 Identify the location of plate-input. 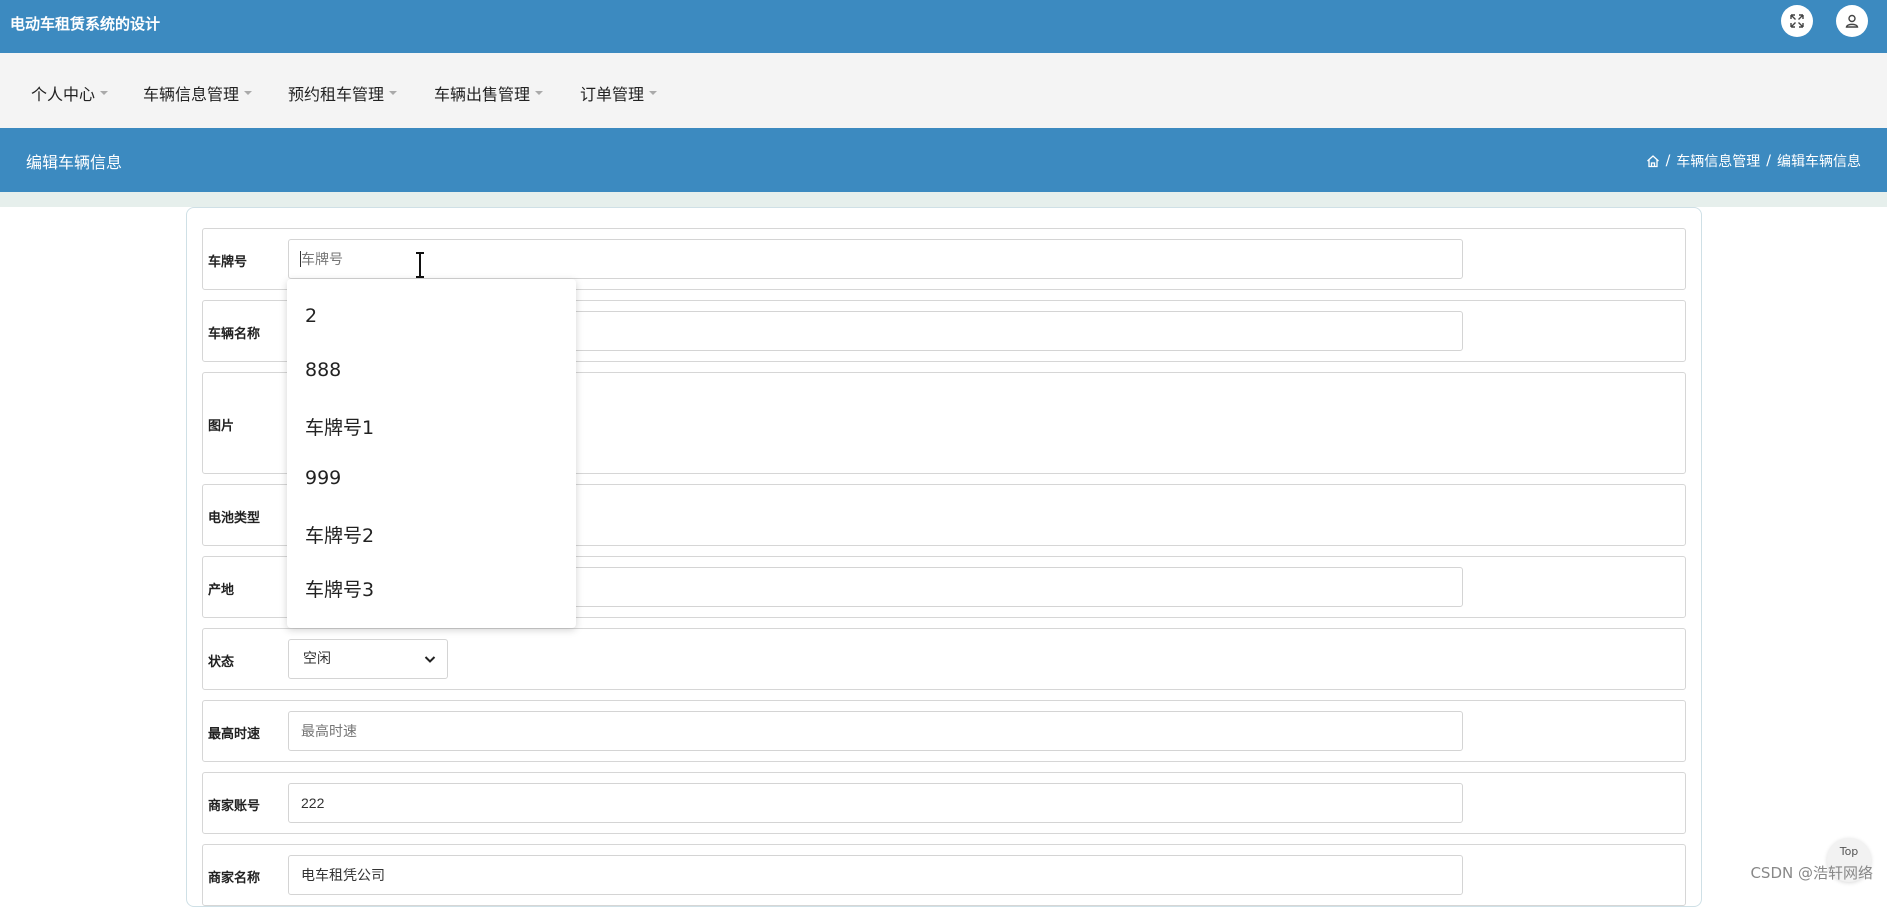
(875, 259).